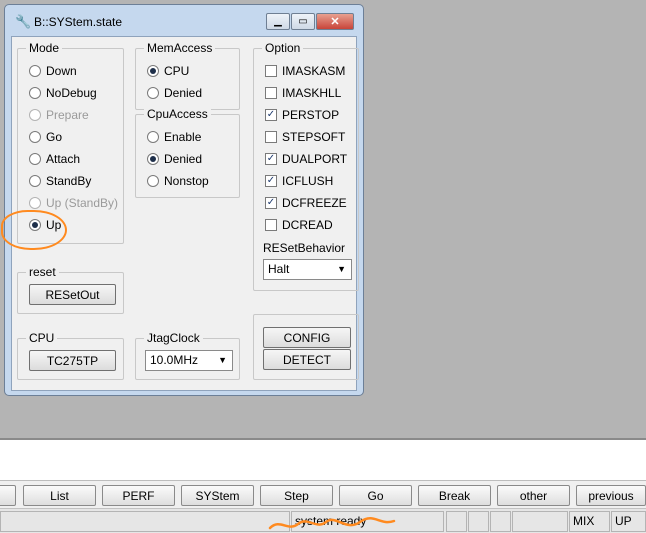  I want to click on option-label: Nonstop, so click(186, 181).